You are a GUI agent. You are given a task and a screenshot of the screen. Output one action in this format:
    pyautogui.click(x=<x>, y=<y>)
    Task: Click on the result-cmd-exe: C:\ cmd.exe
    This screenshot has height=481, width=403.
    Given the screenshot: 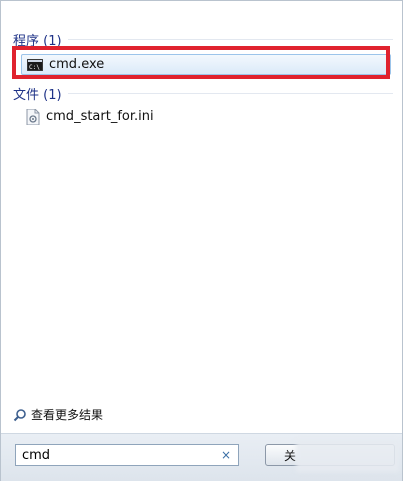 What is the action you would take?
    pyautogui.click(x=206, y=64)
    